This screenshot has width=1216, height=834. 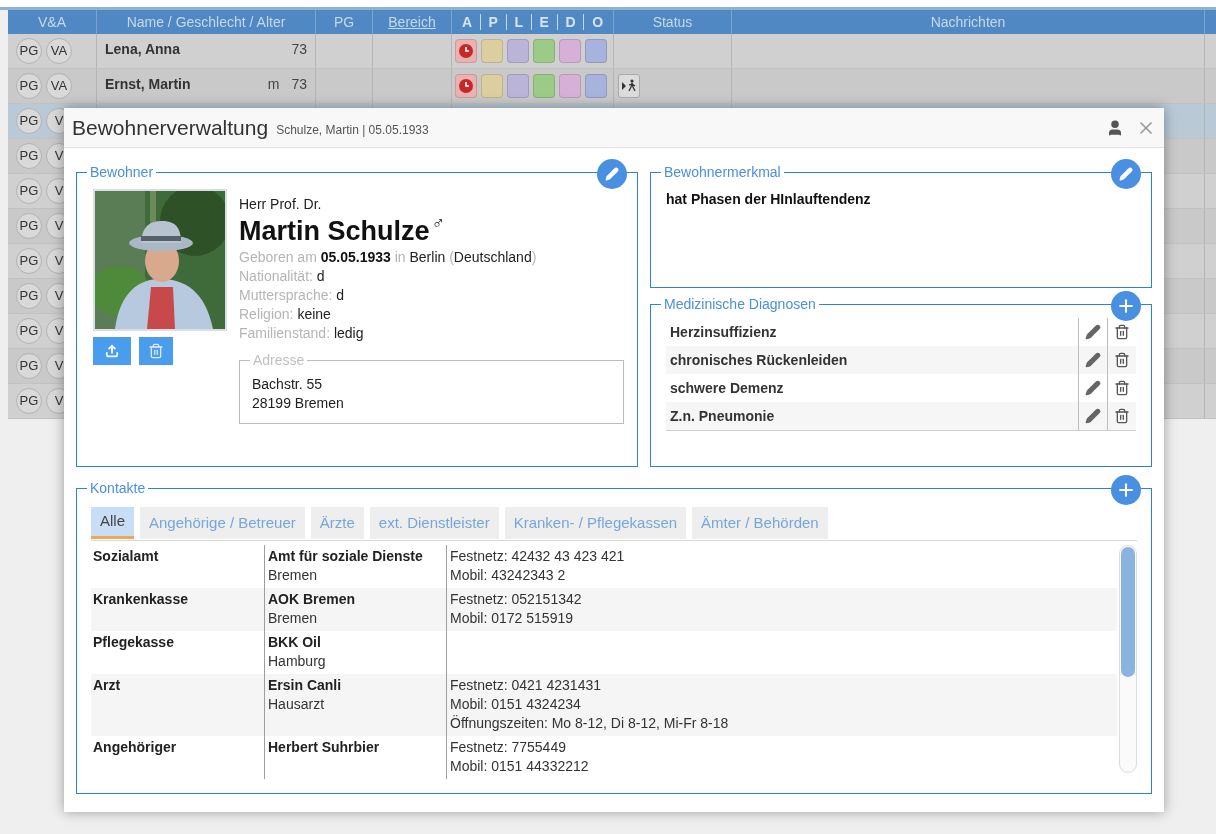 What do you see at coordinates (140, 599) in the screenshot?
I see `contact-type: Krankenkasse` at bounding box center [140, 599].